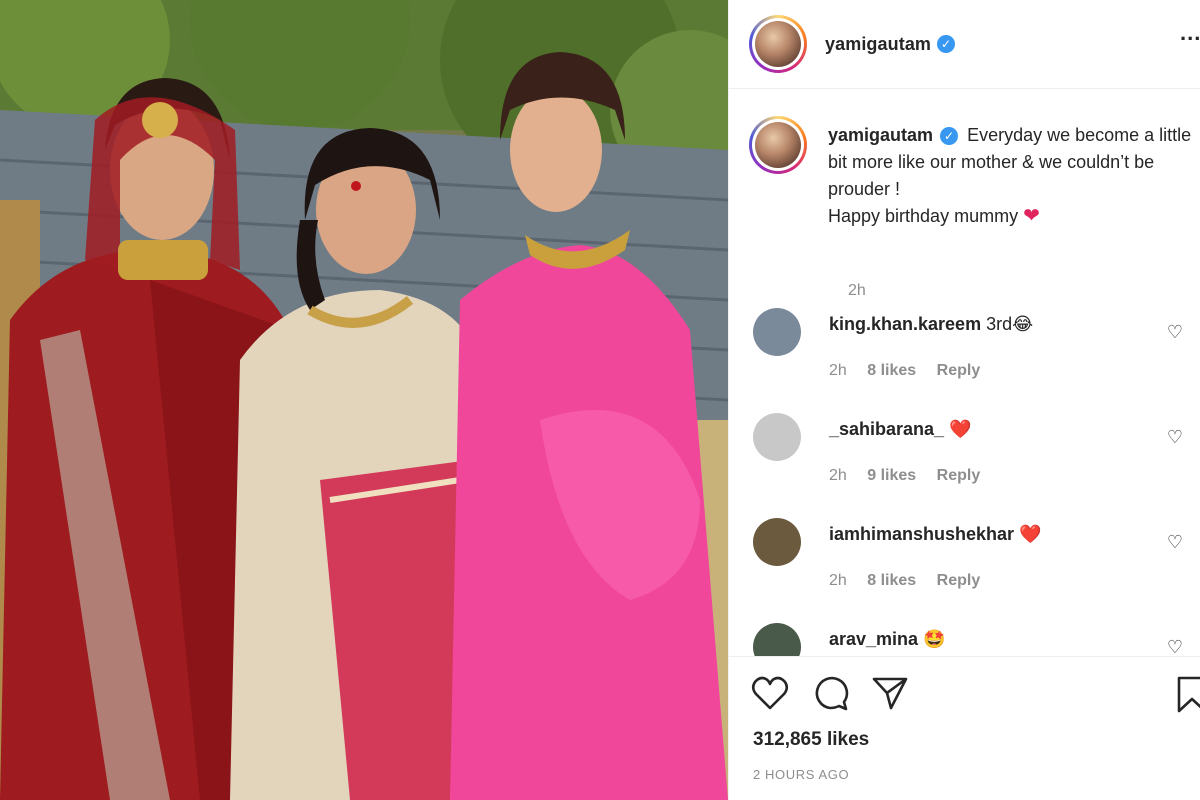 The width and height of the screenshot is (1200, 800). What do you see at coordinates (1187, 694) in the screenshot?
I see `bookmark-icon` at bounding box center [1187, 694].